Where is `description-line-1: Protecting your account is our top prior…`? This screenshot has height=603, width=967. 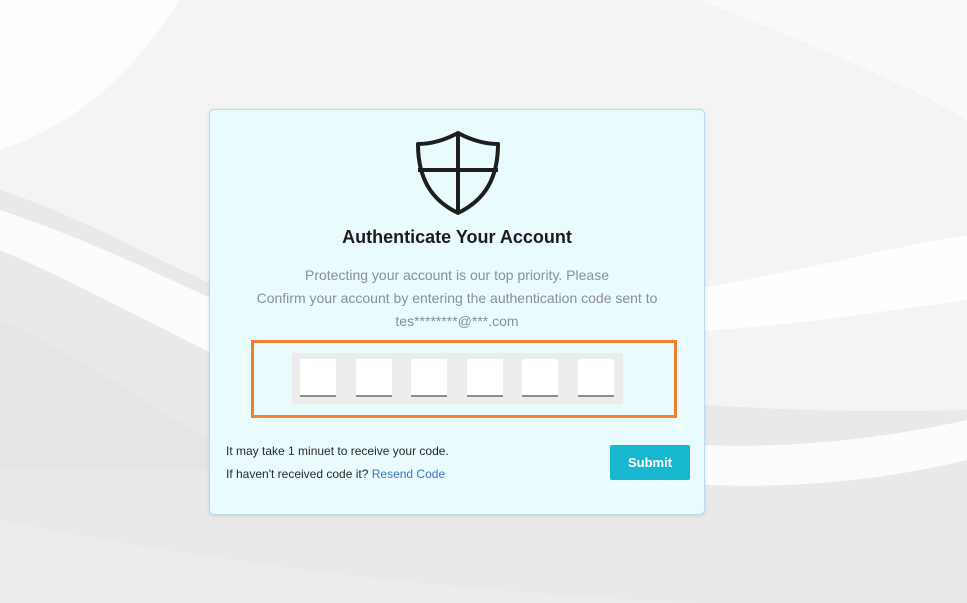
description-line-1: Protecting your account is our top prior… is located at coordinates (456, 275).